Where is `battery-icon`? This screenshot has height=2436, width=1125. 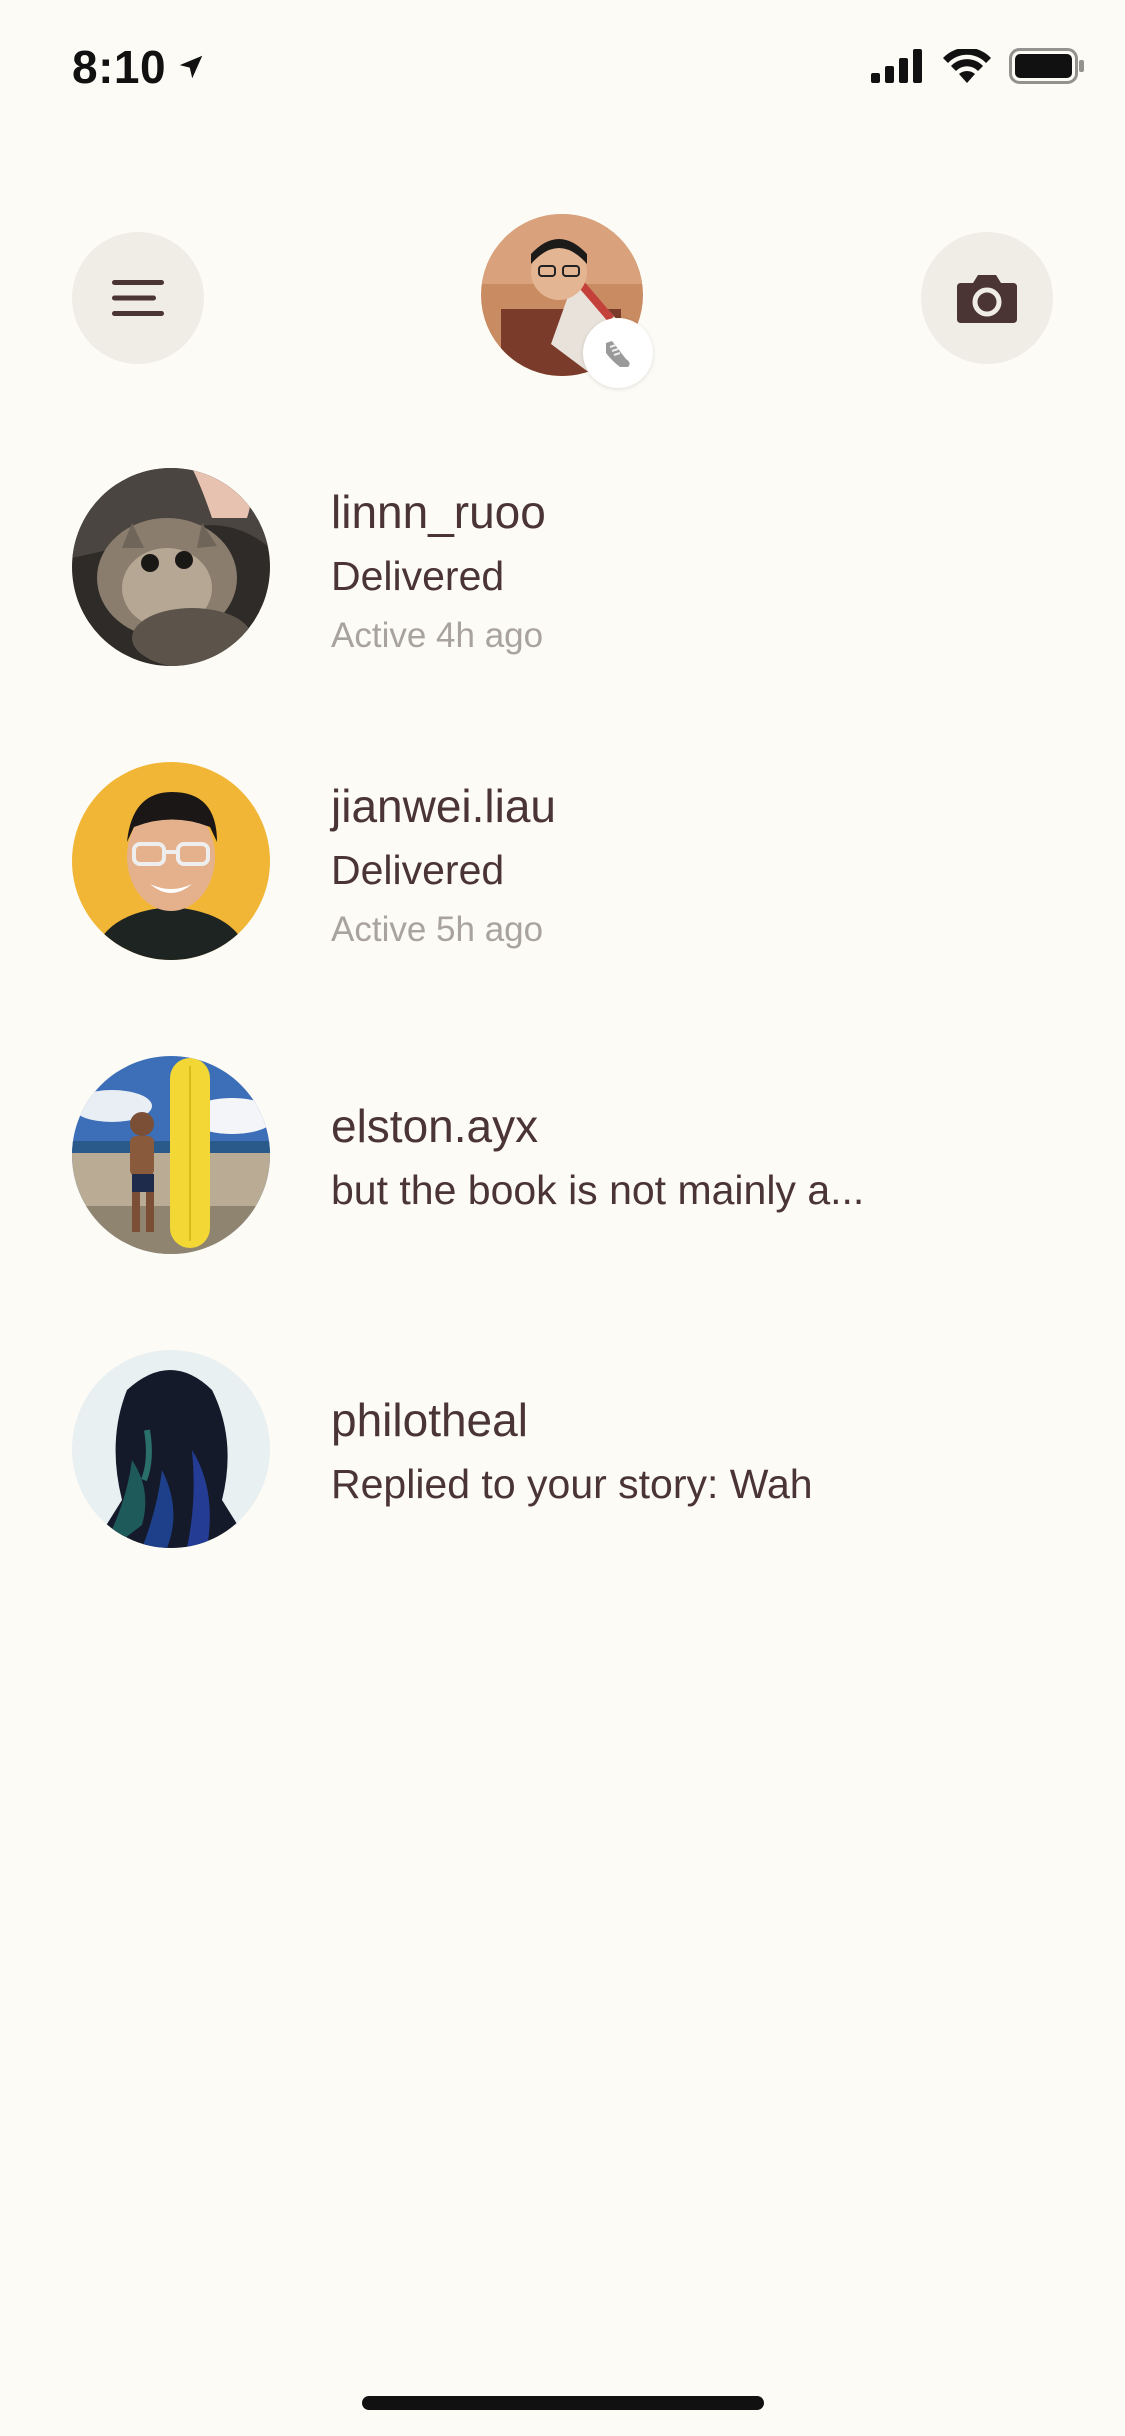 battery-icon is located at coordinates (1046, 66).